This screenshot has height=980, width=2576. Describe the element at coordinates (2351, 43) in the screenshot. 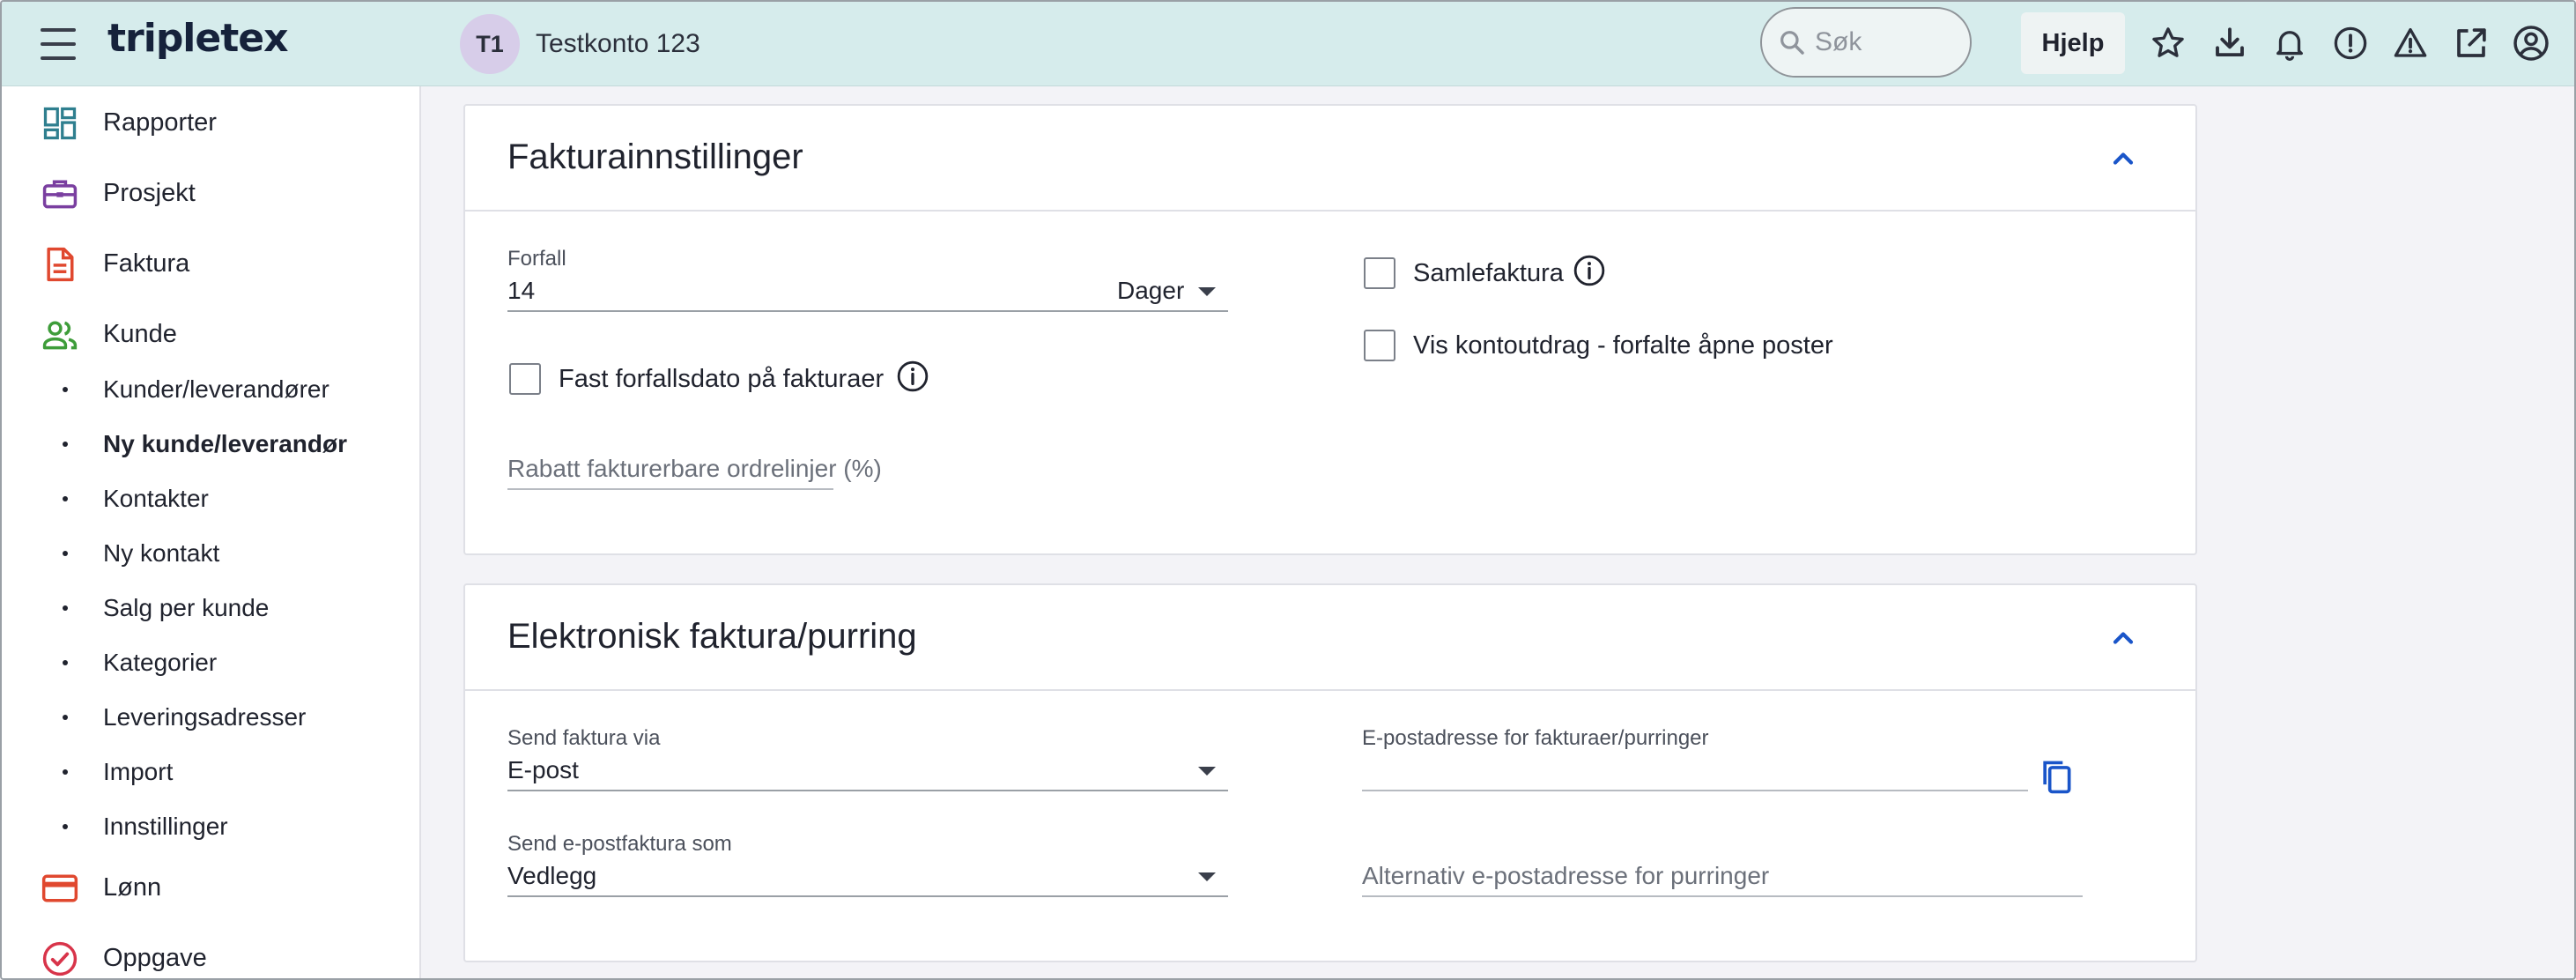

I see `alert-circle-icon` at that location.